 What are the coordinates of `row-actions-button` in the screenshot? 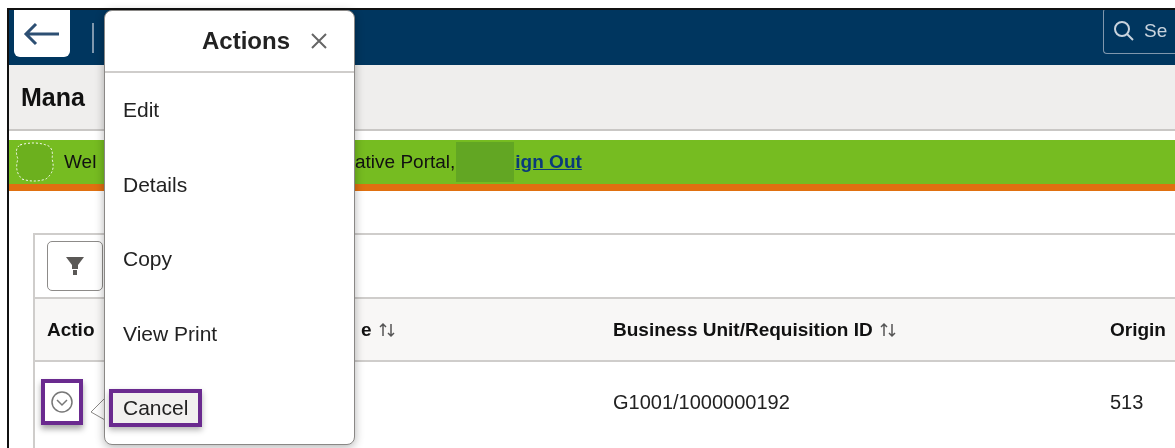 It's located at (62, 402).